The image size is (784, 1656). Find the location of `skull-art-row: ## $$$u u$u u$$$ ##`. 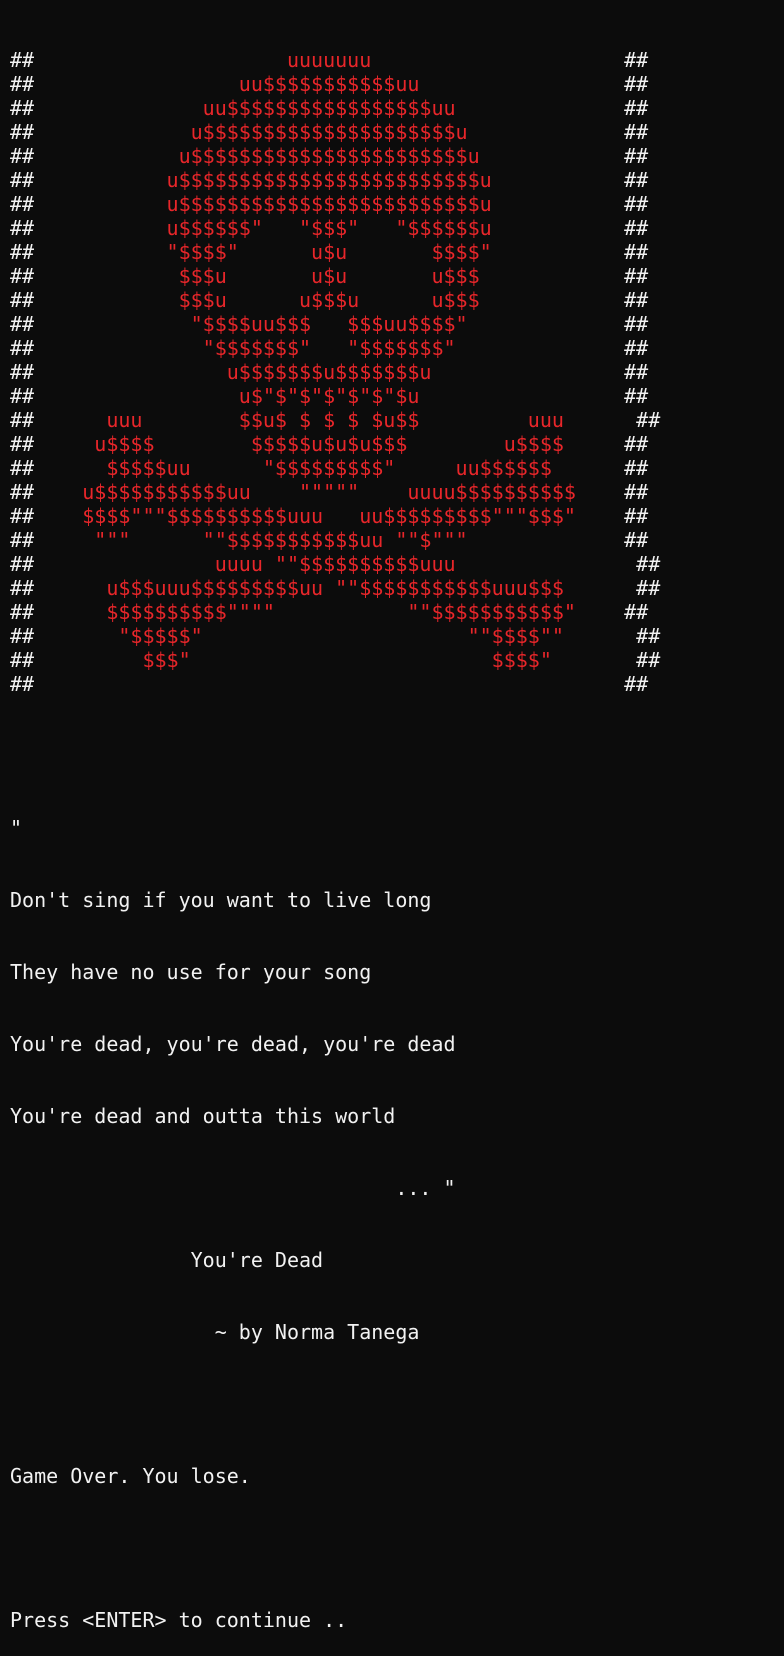

skull-art-row: ## $$$u u$u u$$$ ## is located at coordinates (335, 276).